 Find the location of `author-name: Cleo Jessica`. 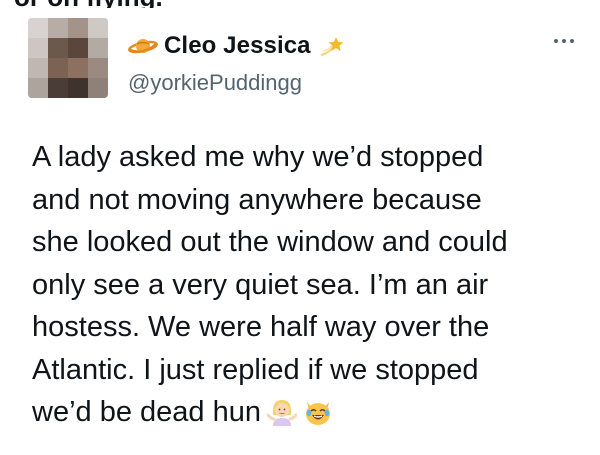

author-name: Cleo Jessica is located at coordinates (237, 46).